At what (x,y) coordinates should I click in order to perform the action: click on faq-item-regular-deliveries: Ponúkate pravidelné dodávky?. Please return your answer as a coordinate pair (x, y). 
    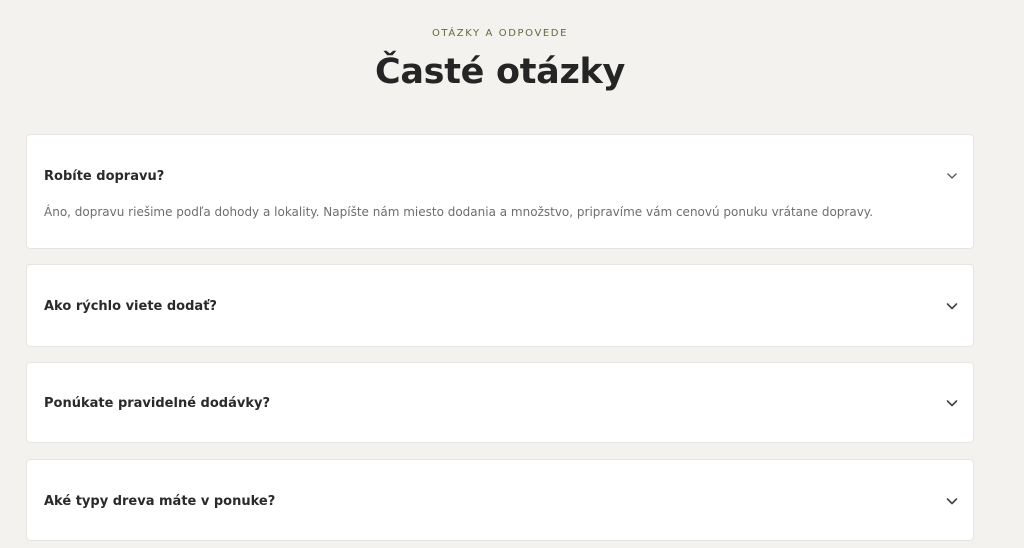
    Looking at the image, I should click on (500, 402).